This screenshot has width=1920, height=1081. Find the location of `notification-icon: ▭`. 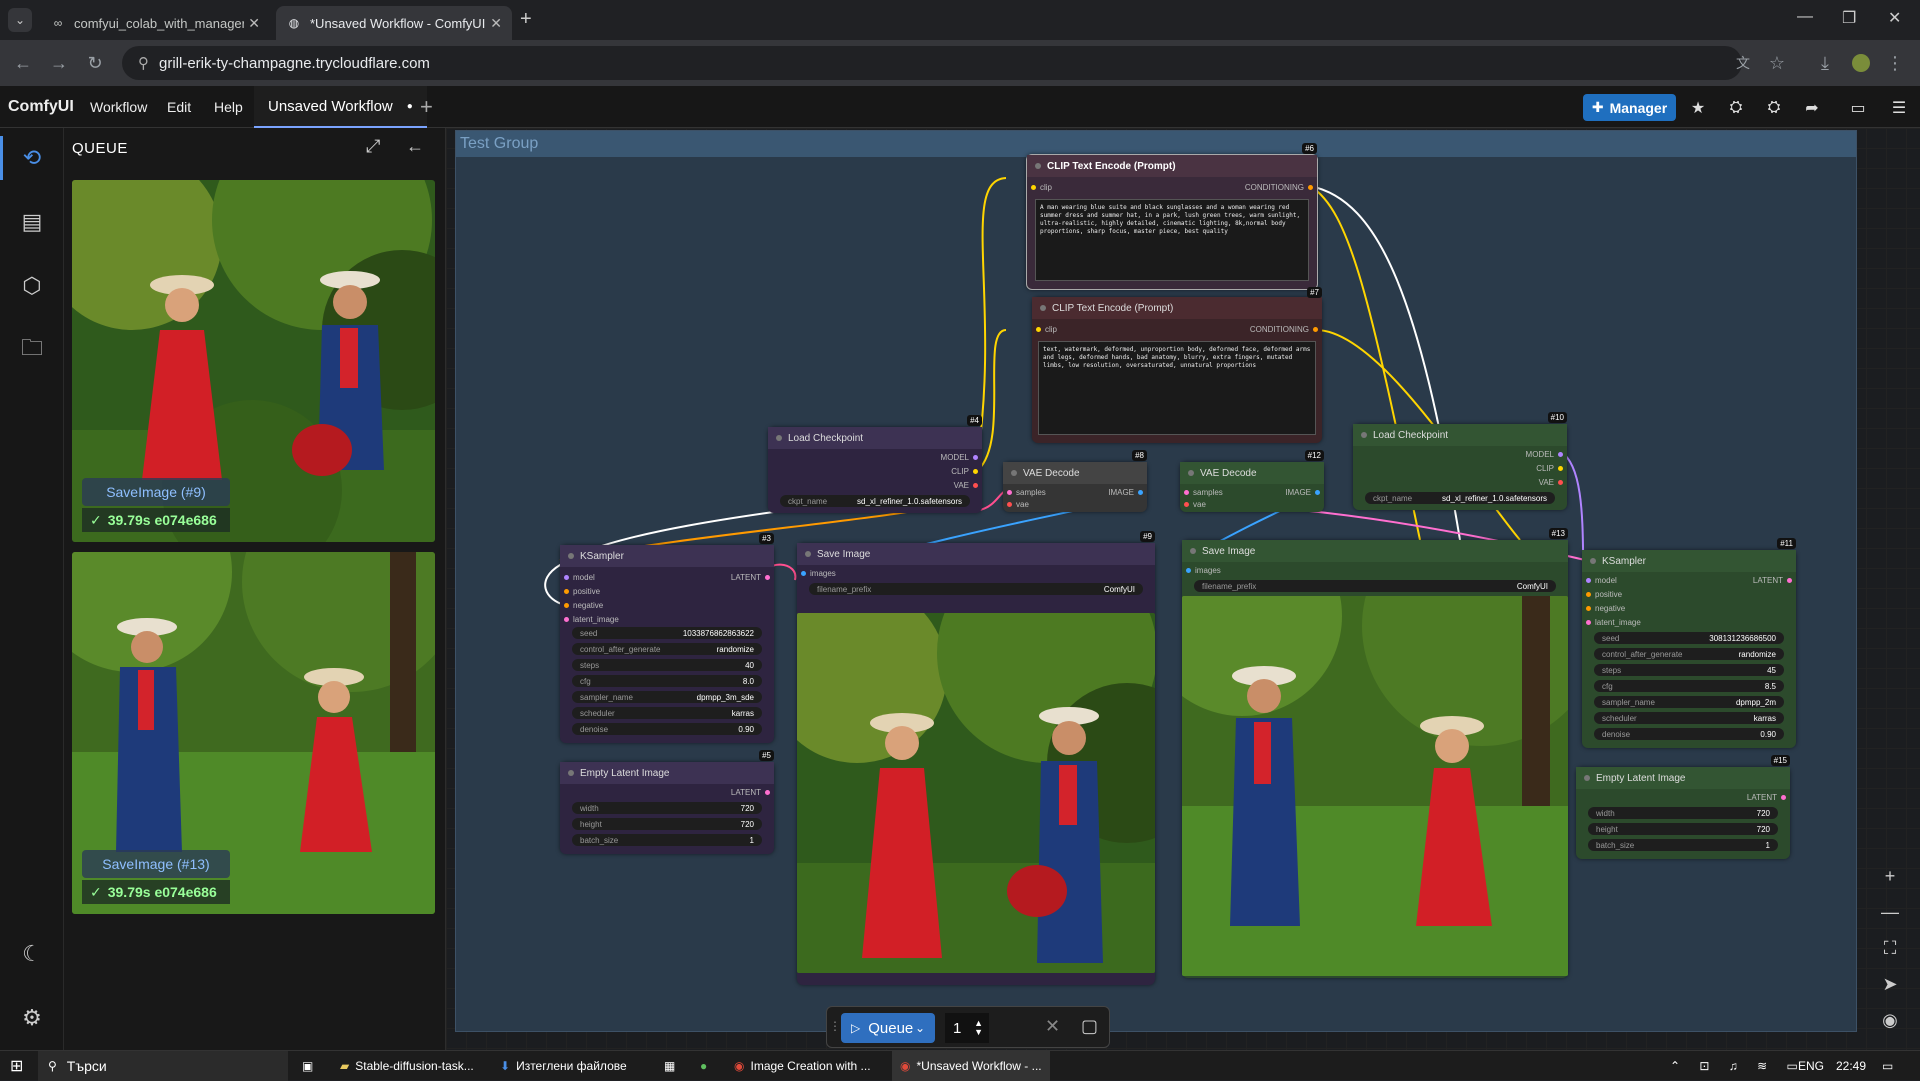

notification-icon: ▭ is located at coordinates (1887, 1066).